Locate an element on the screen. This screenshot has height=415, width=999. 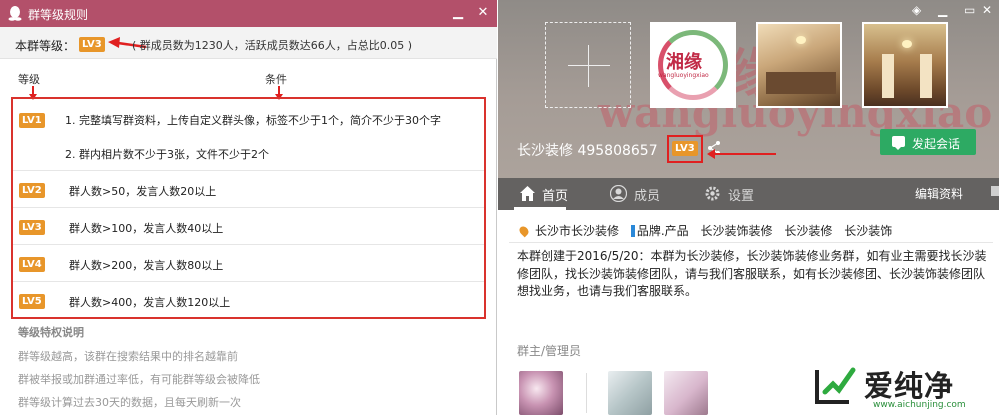
condition-text: 群人数>200，发言人数80以上 is located at coordinates (146, 265).